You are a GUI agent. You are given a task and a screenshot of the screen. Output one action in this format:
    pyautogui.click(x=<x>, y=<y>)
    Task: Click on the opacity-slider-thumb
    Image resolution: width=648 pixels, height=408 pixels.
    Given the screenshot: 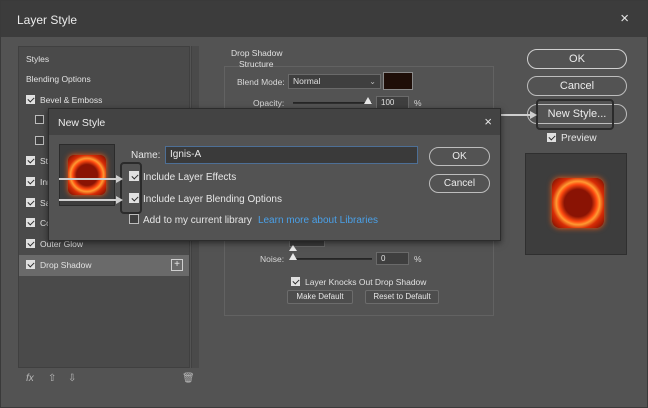 What is the action you would take?
    pyautogui.click(x=368, y=100)
    